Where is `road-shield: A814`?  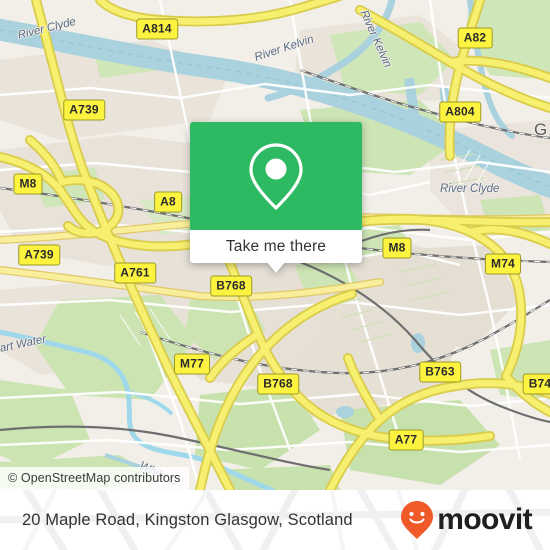
road-shield: A814 is located at coordinates (157, 29).